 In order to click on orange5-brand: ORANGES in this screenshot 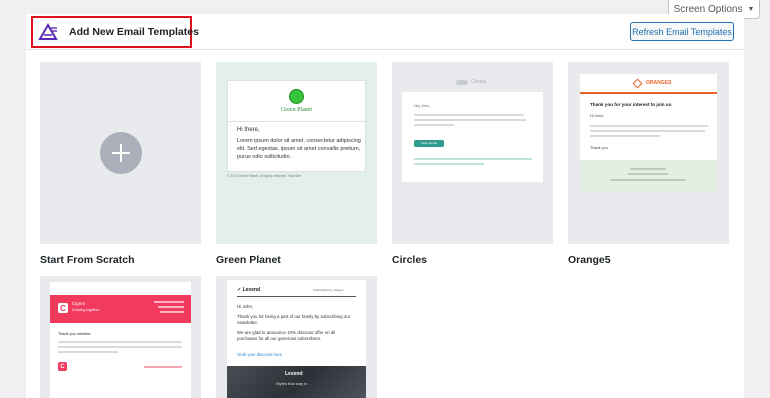, I will do `click(659, 83)`.